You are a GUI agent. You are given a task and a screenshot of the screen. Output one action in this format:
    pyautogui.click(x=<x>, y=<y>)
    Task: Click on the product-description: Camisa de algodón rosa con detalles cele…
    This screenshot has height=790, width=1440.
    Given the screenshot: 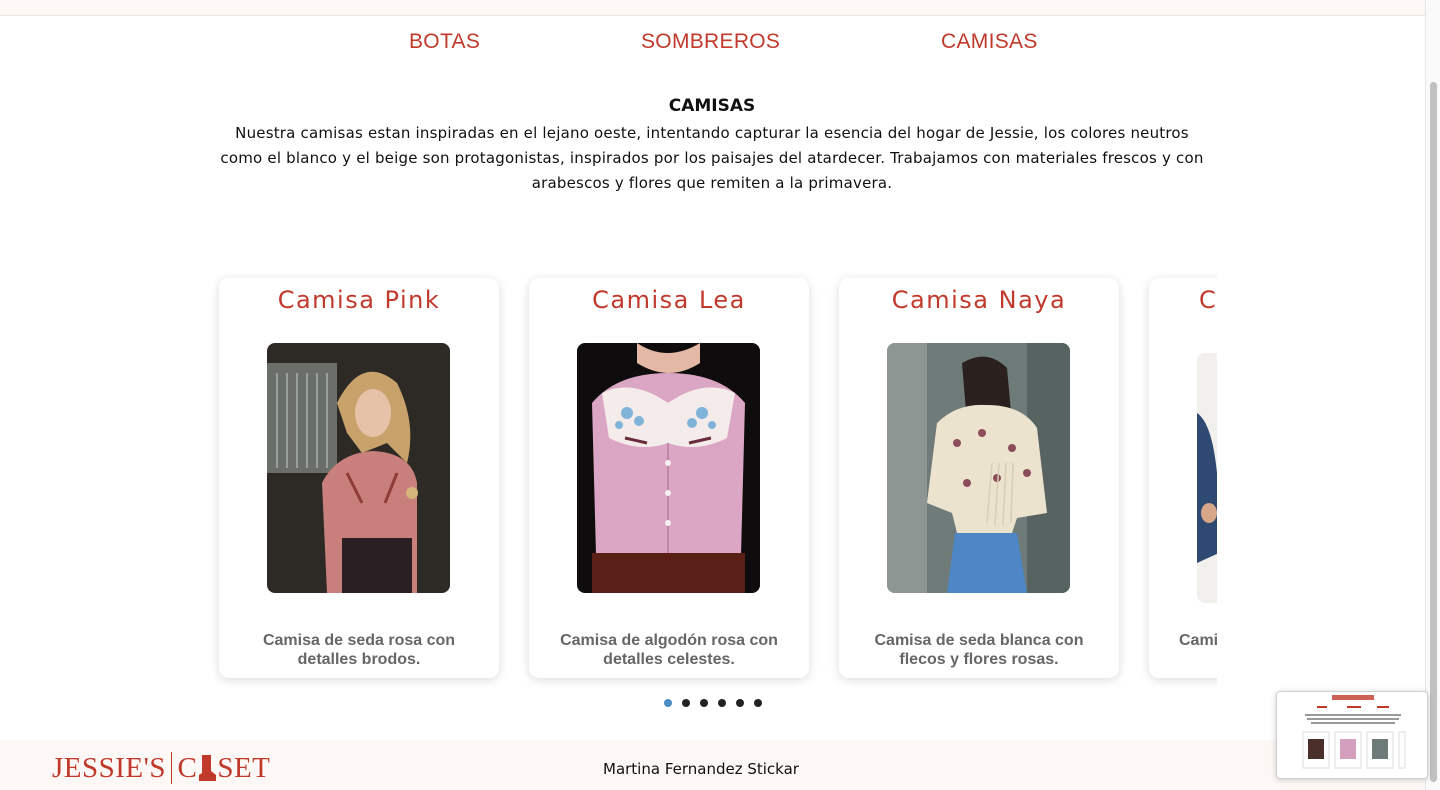 What is the action you would take?
    pyautogui.click(x=669, y=650)
    